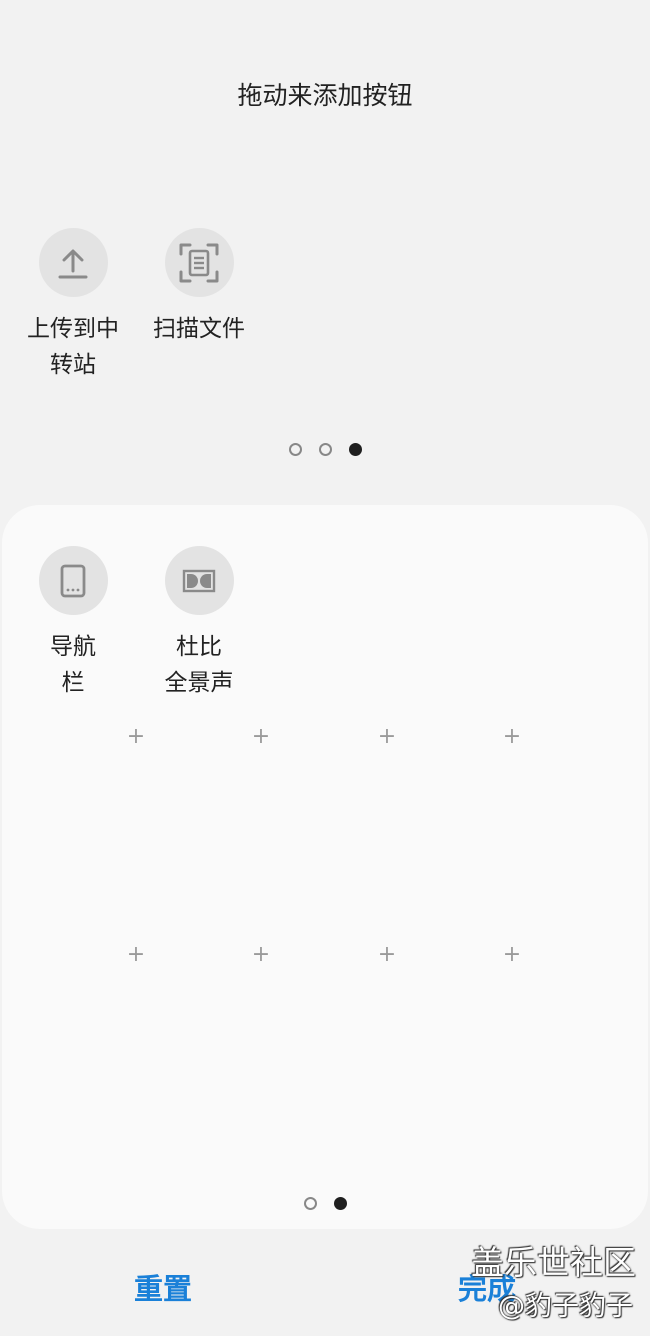  What do you see at coordinates (73, 623) in the screenshot?
I see `navigation-bar-button: 导航 栏` at bounding box center [73, 623].